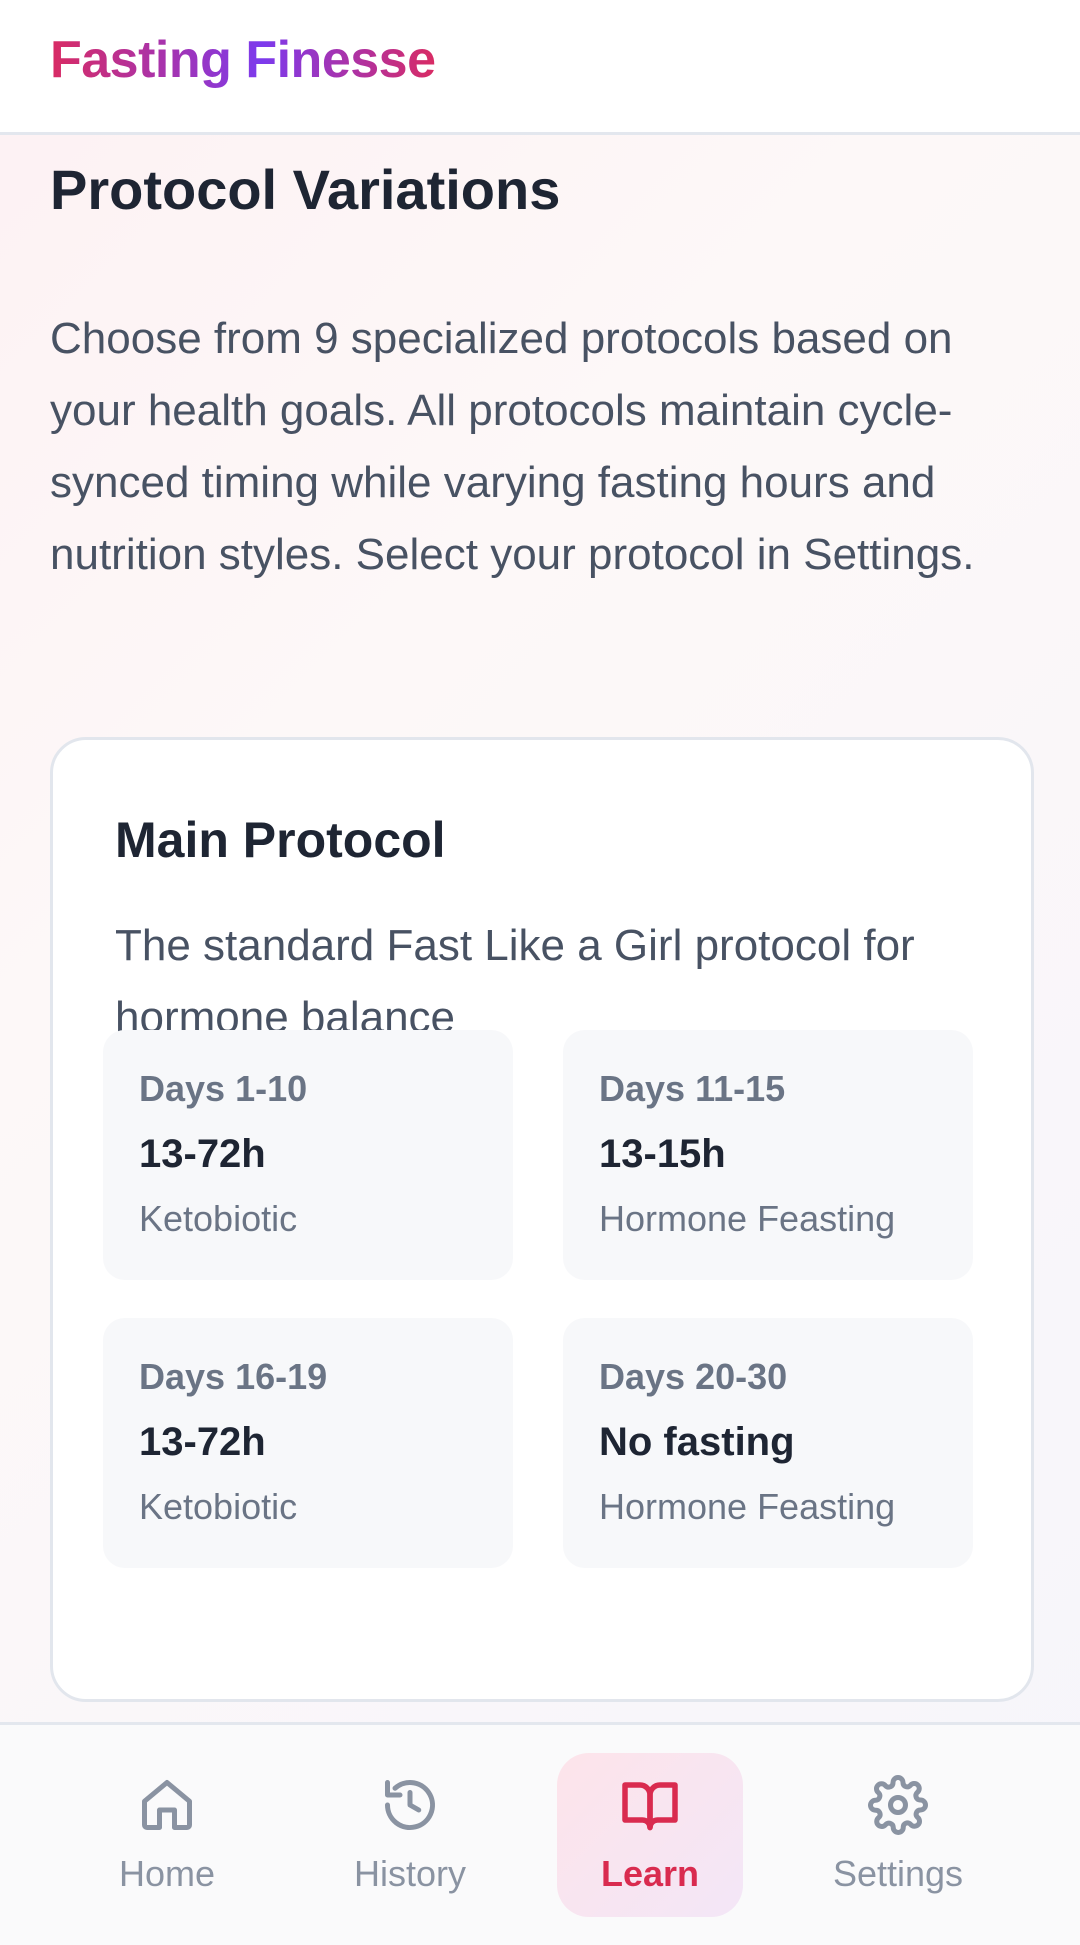  I want to click on app-title: Fasting Finesse, so click(243, 60).